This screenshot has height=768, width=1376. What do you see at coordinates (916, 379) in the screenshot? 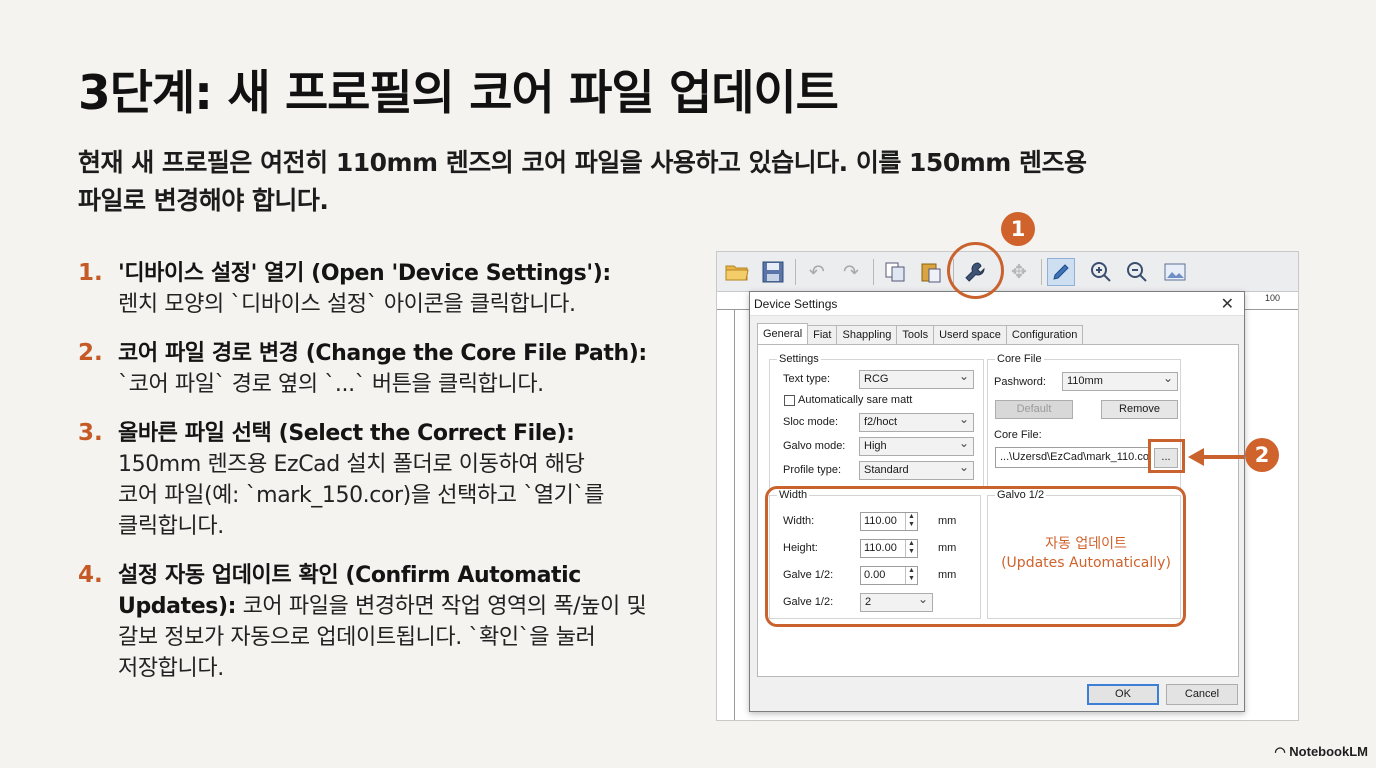
I see `text-type-select: RCG` at bounding box center [916, 379].